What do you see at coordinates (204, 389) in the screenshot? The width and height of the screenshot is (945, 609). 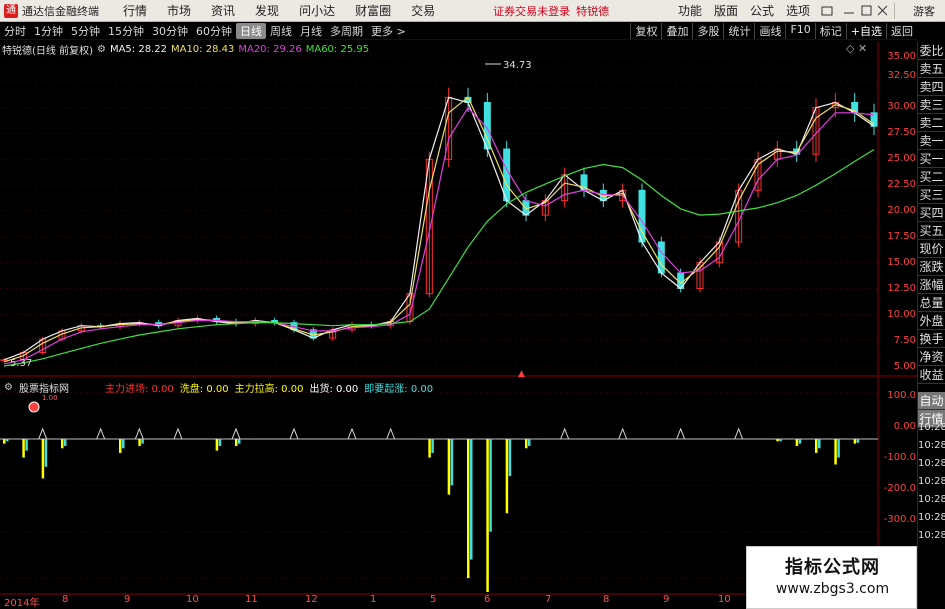 I see `indicator-item-washout: 洗盘: 0.00` at bounding box center [204, 389].